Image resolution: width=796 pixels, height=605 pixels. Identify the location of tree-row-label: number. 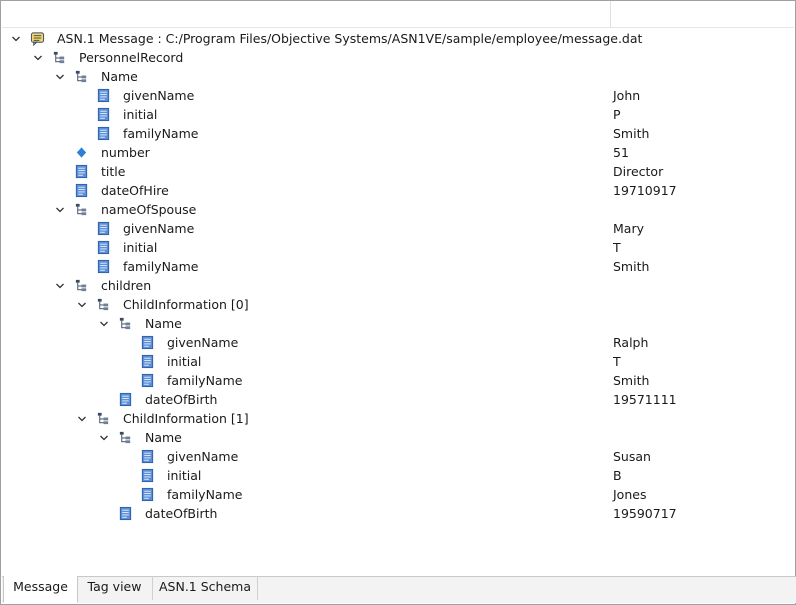
(125, 152).